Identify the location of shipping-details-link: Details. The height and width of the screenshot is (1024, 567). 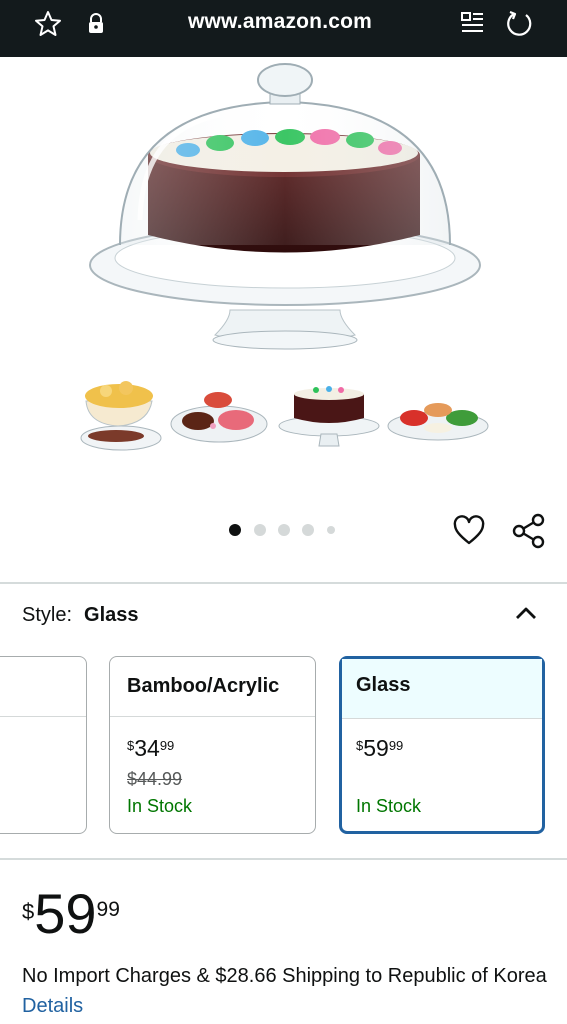
(52, 1006).